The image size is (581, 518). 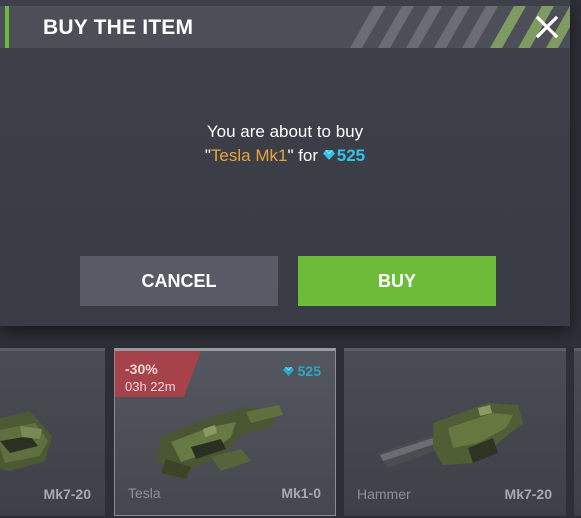 What do you see at coordinates (305, 155) in the screenshot?
I see `quote-close-for: " for` at bounding box center [305, 155].